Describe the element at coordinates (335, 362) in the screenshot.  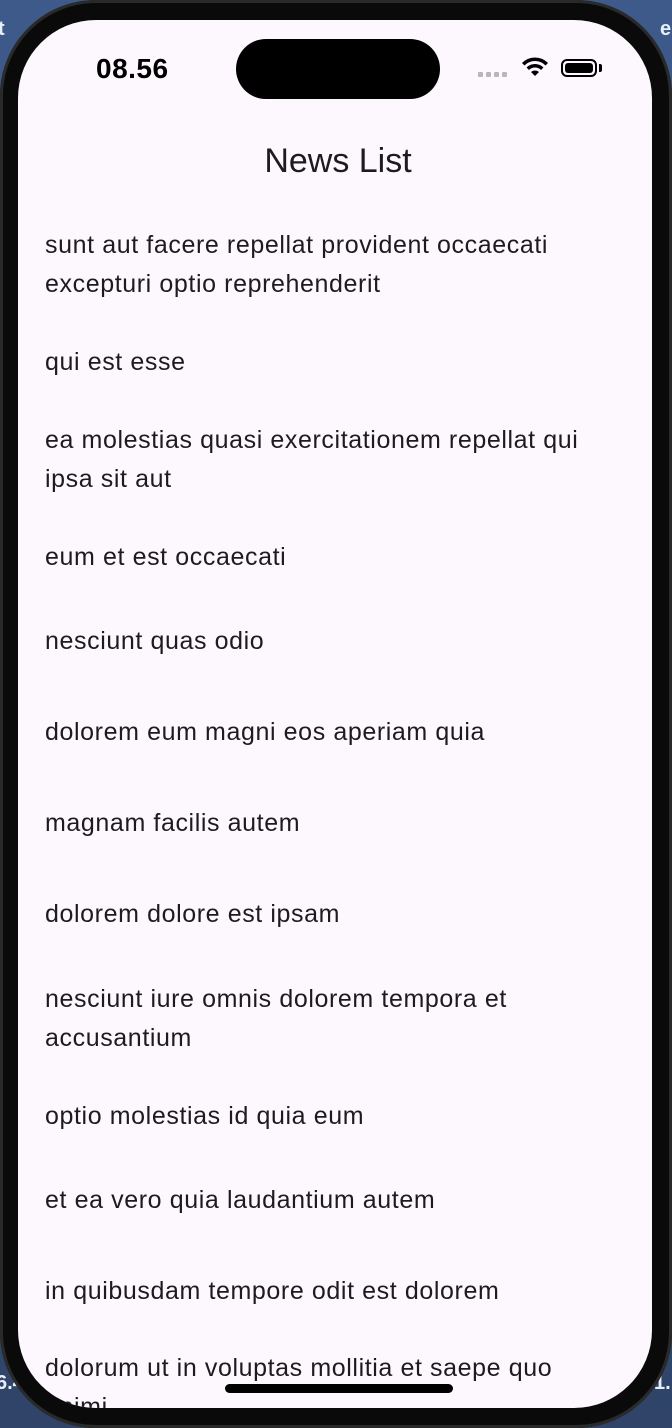
I see `list-item: qui est esse` at that location.